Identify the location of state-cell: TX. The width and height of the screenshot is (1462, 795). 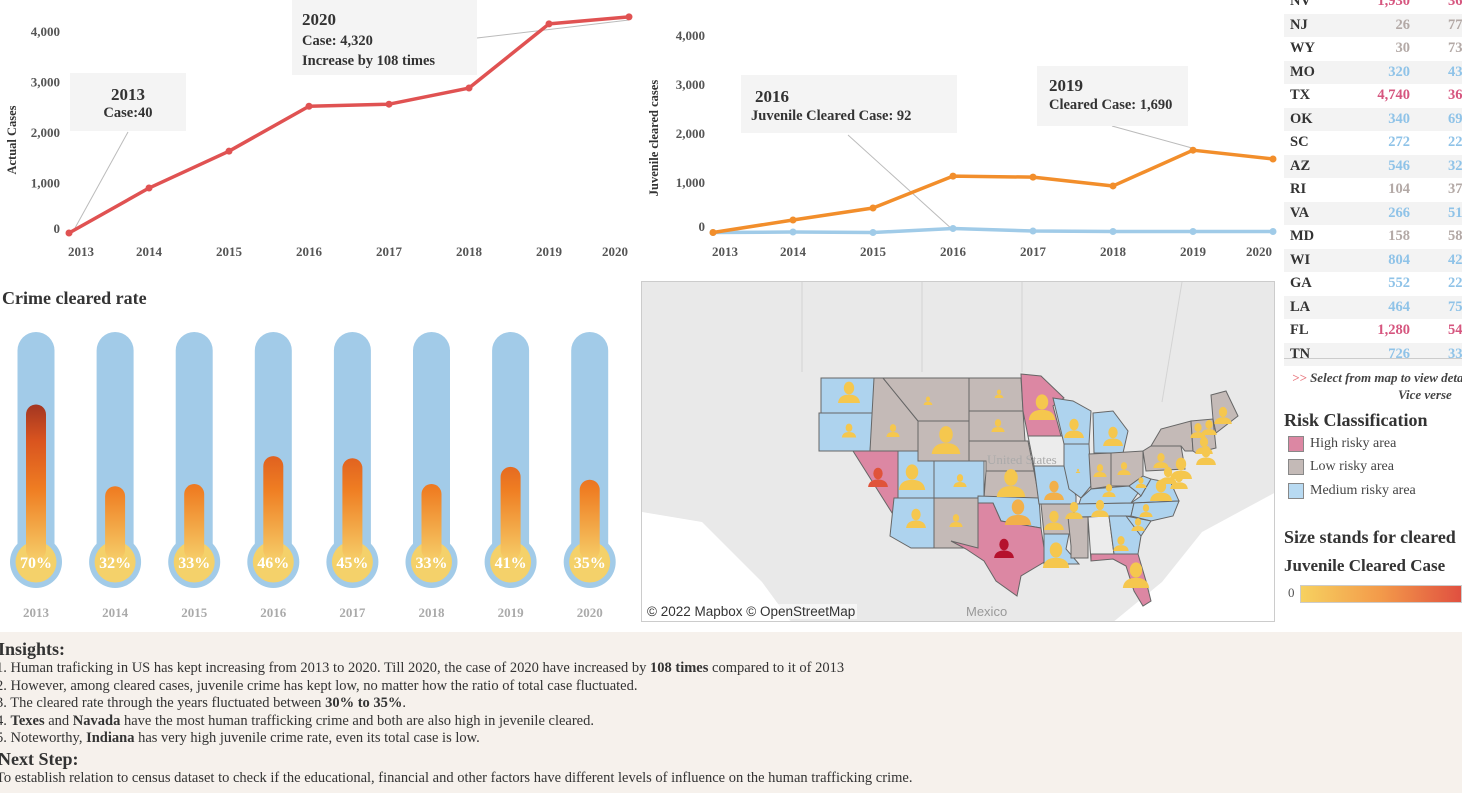
(1300, 95).